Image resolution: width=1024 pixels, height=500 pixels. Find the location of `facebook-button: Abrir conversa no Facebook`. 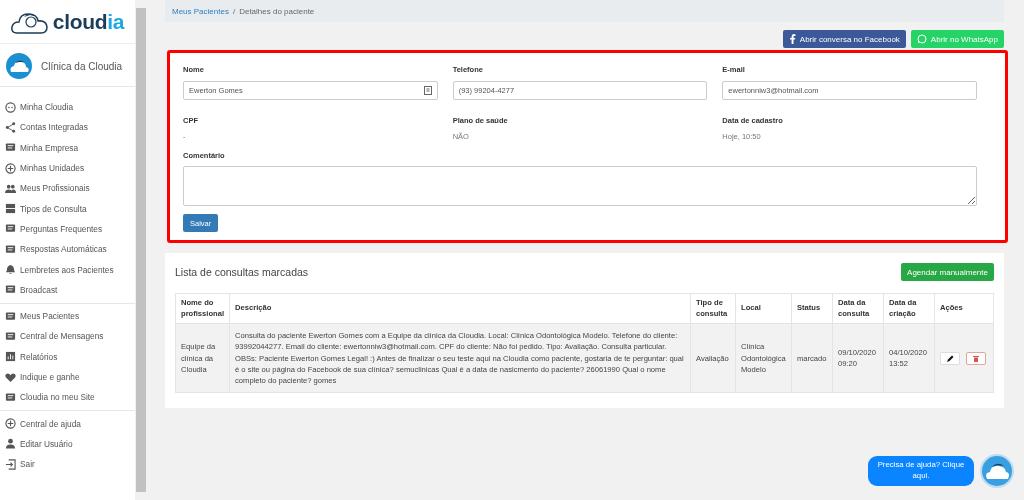

facebook-button: Abrir conversa no Facebook is located at coordinates (844, 39).